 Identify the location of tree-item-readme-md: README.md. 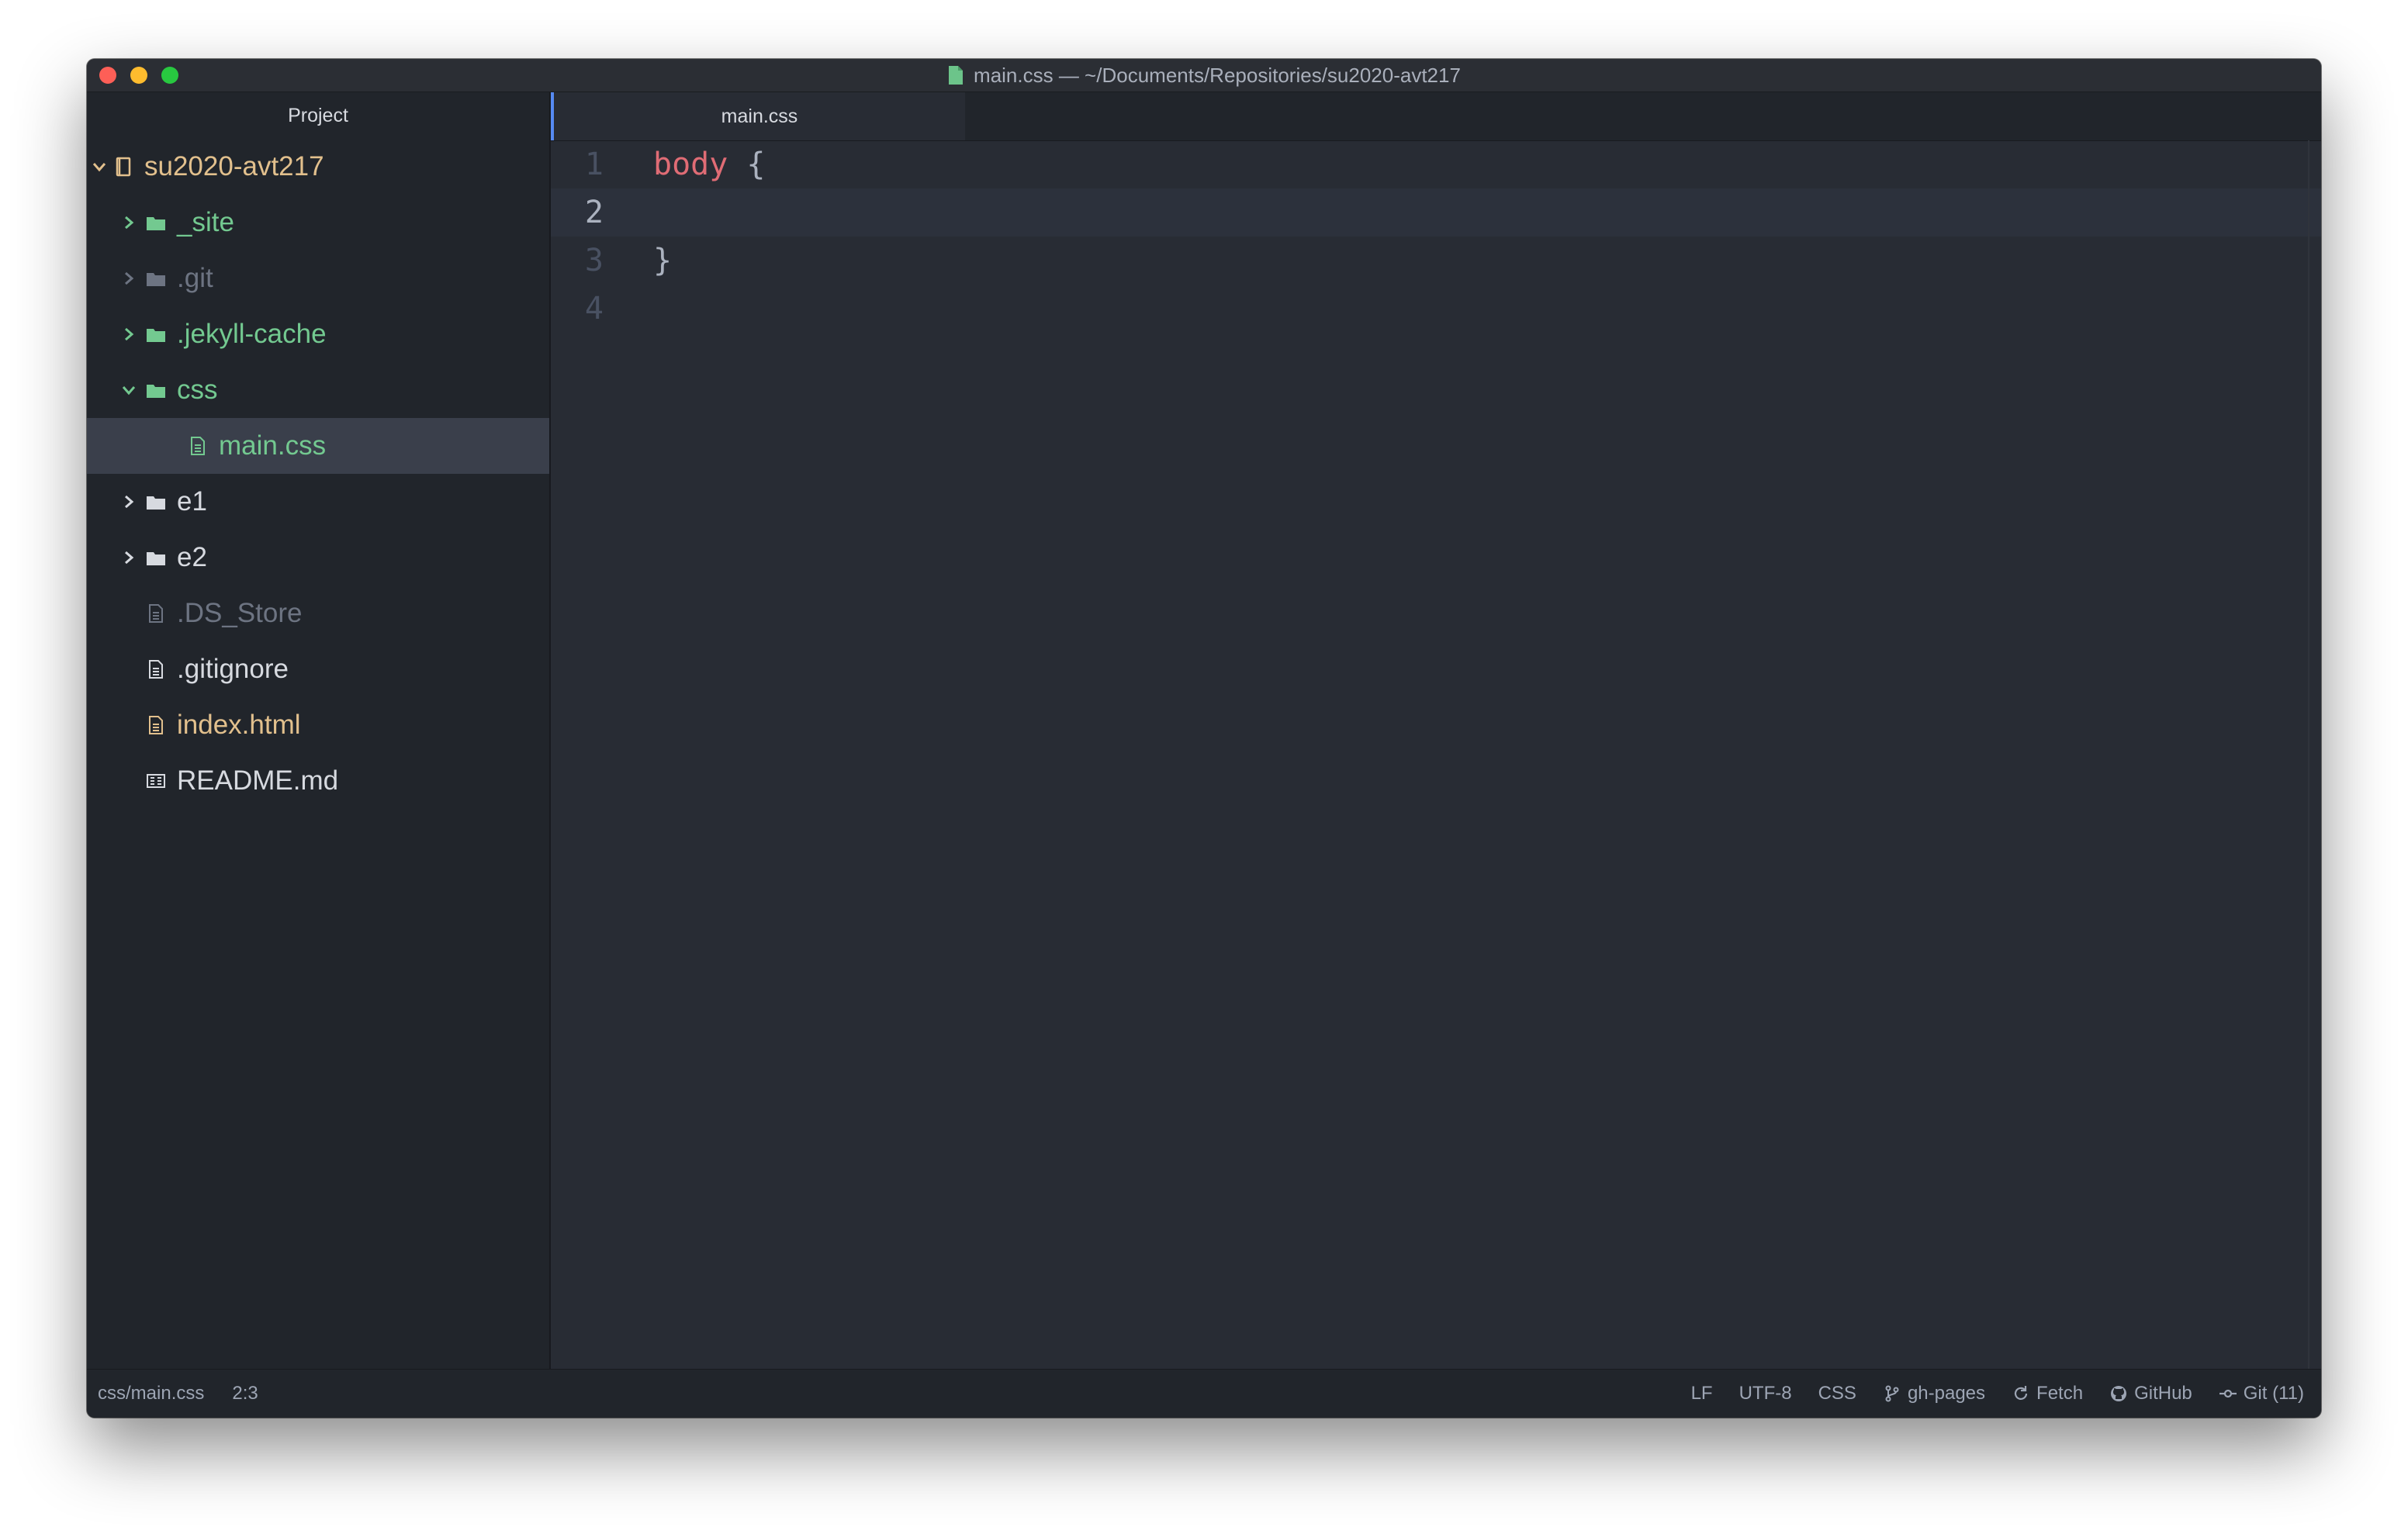
(318, 781).